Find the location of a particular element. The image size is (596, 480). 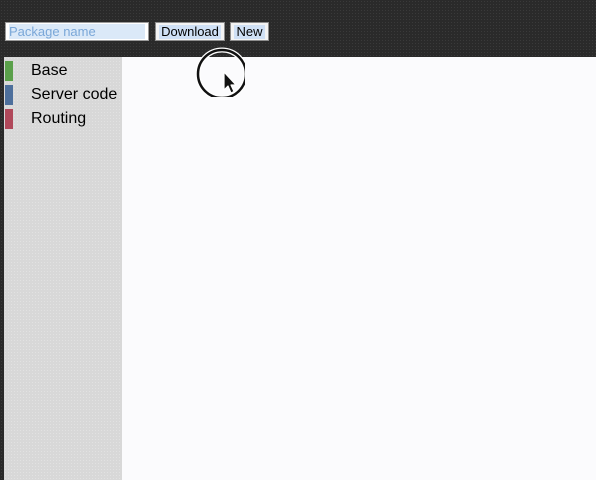

sidebar-item-label: Server code is located at coordinates (74, 94).